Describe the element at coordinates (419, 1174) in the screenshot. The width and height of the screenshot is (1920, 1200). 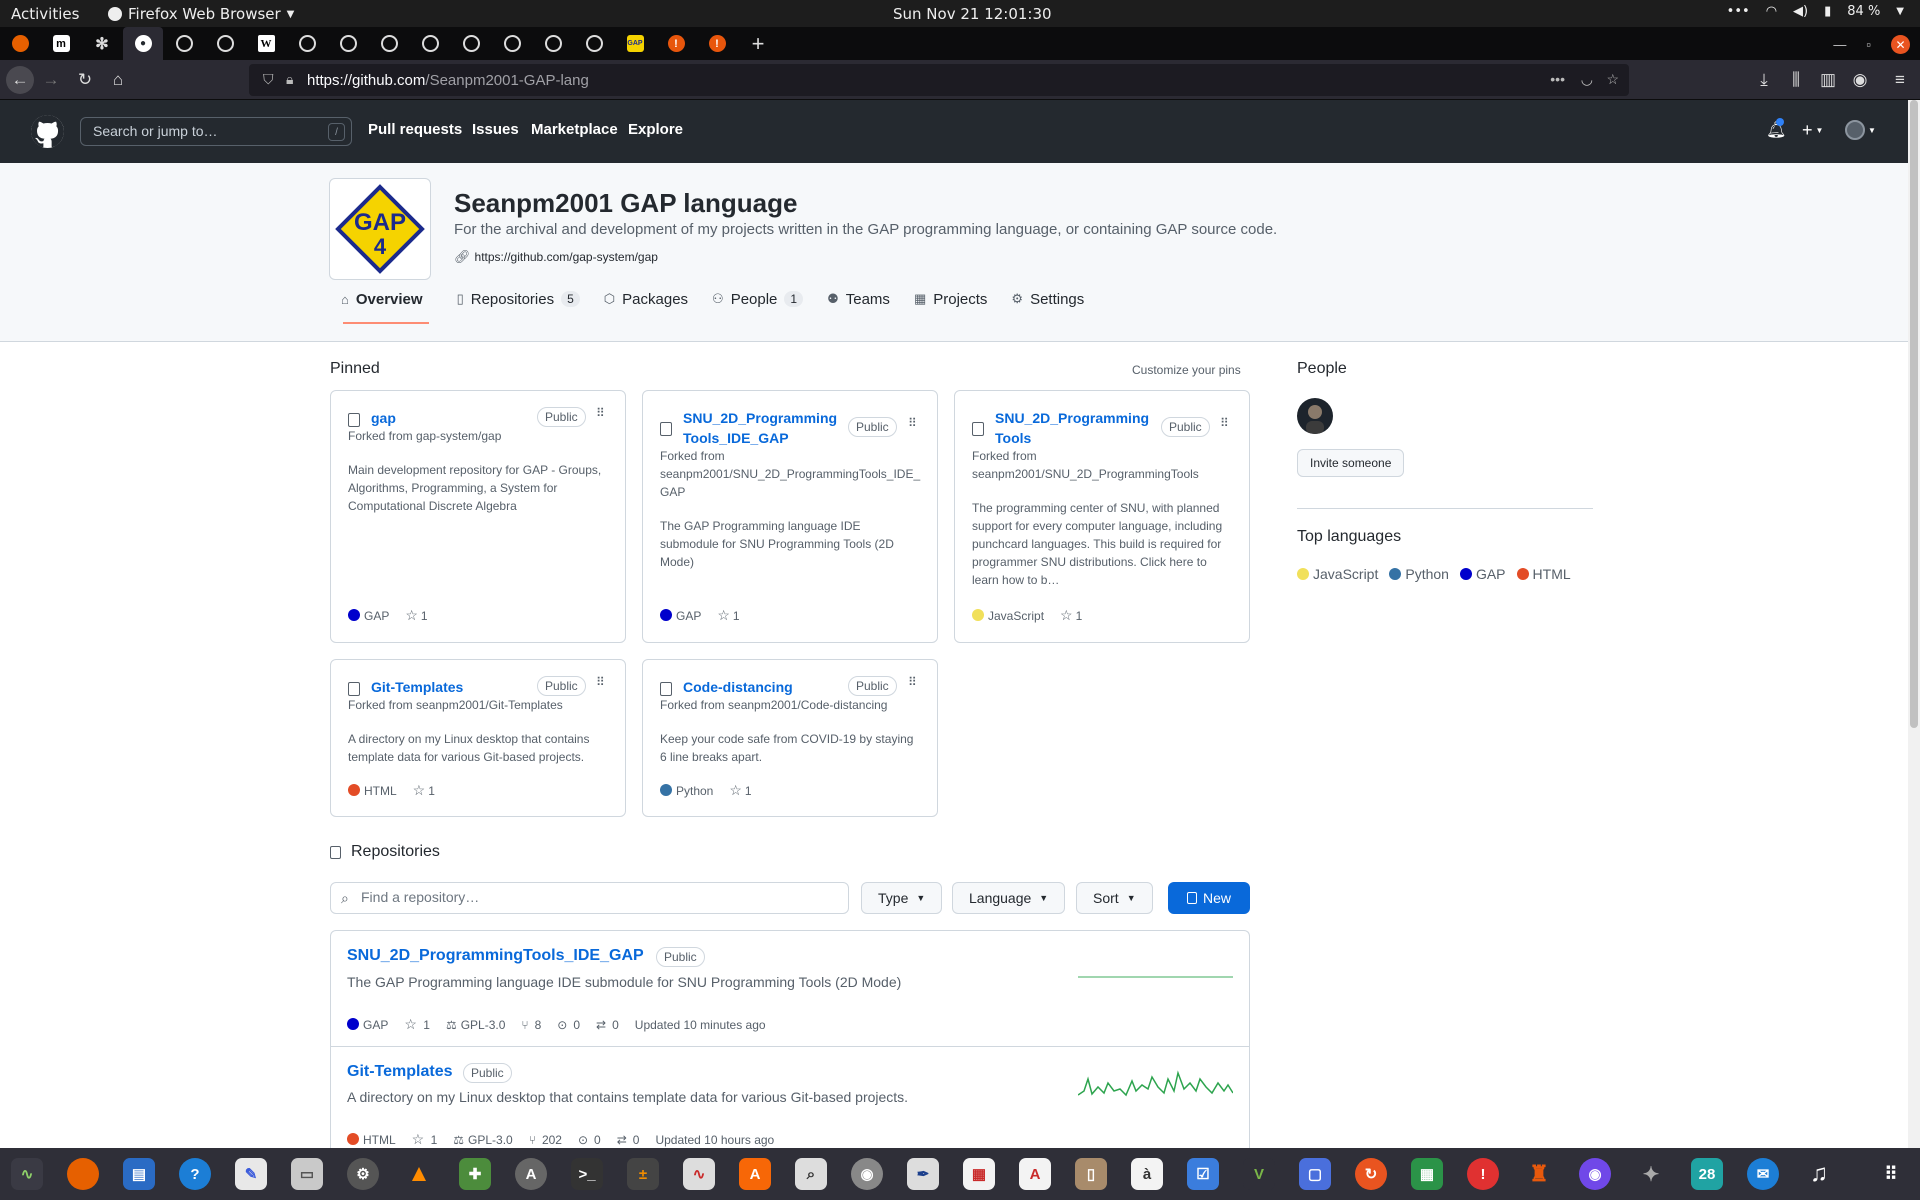
I see `vlc-icon: ▲` at that location.